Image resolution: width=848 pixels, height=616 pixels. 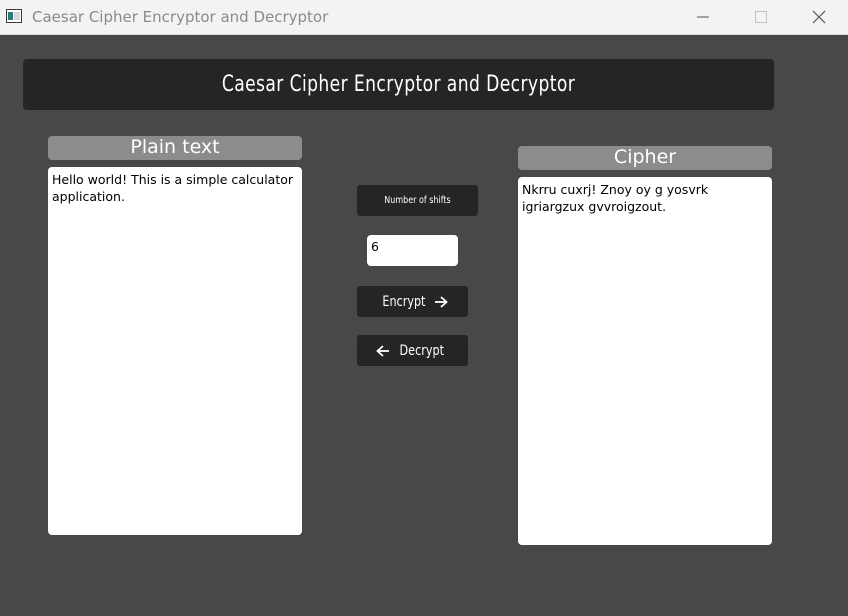 I want to click on app-icon, so click(x=14, y=16).